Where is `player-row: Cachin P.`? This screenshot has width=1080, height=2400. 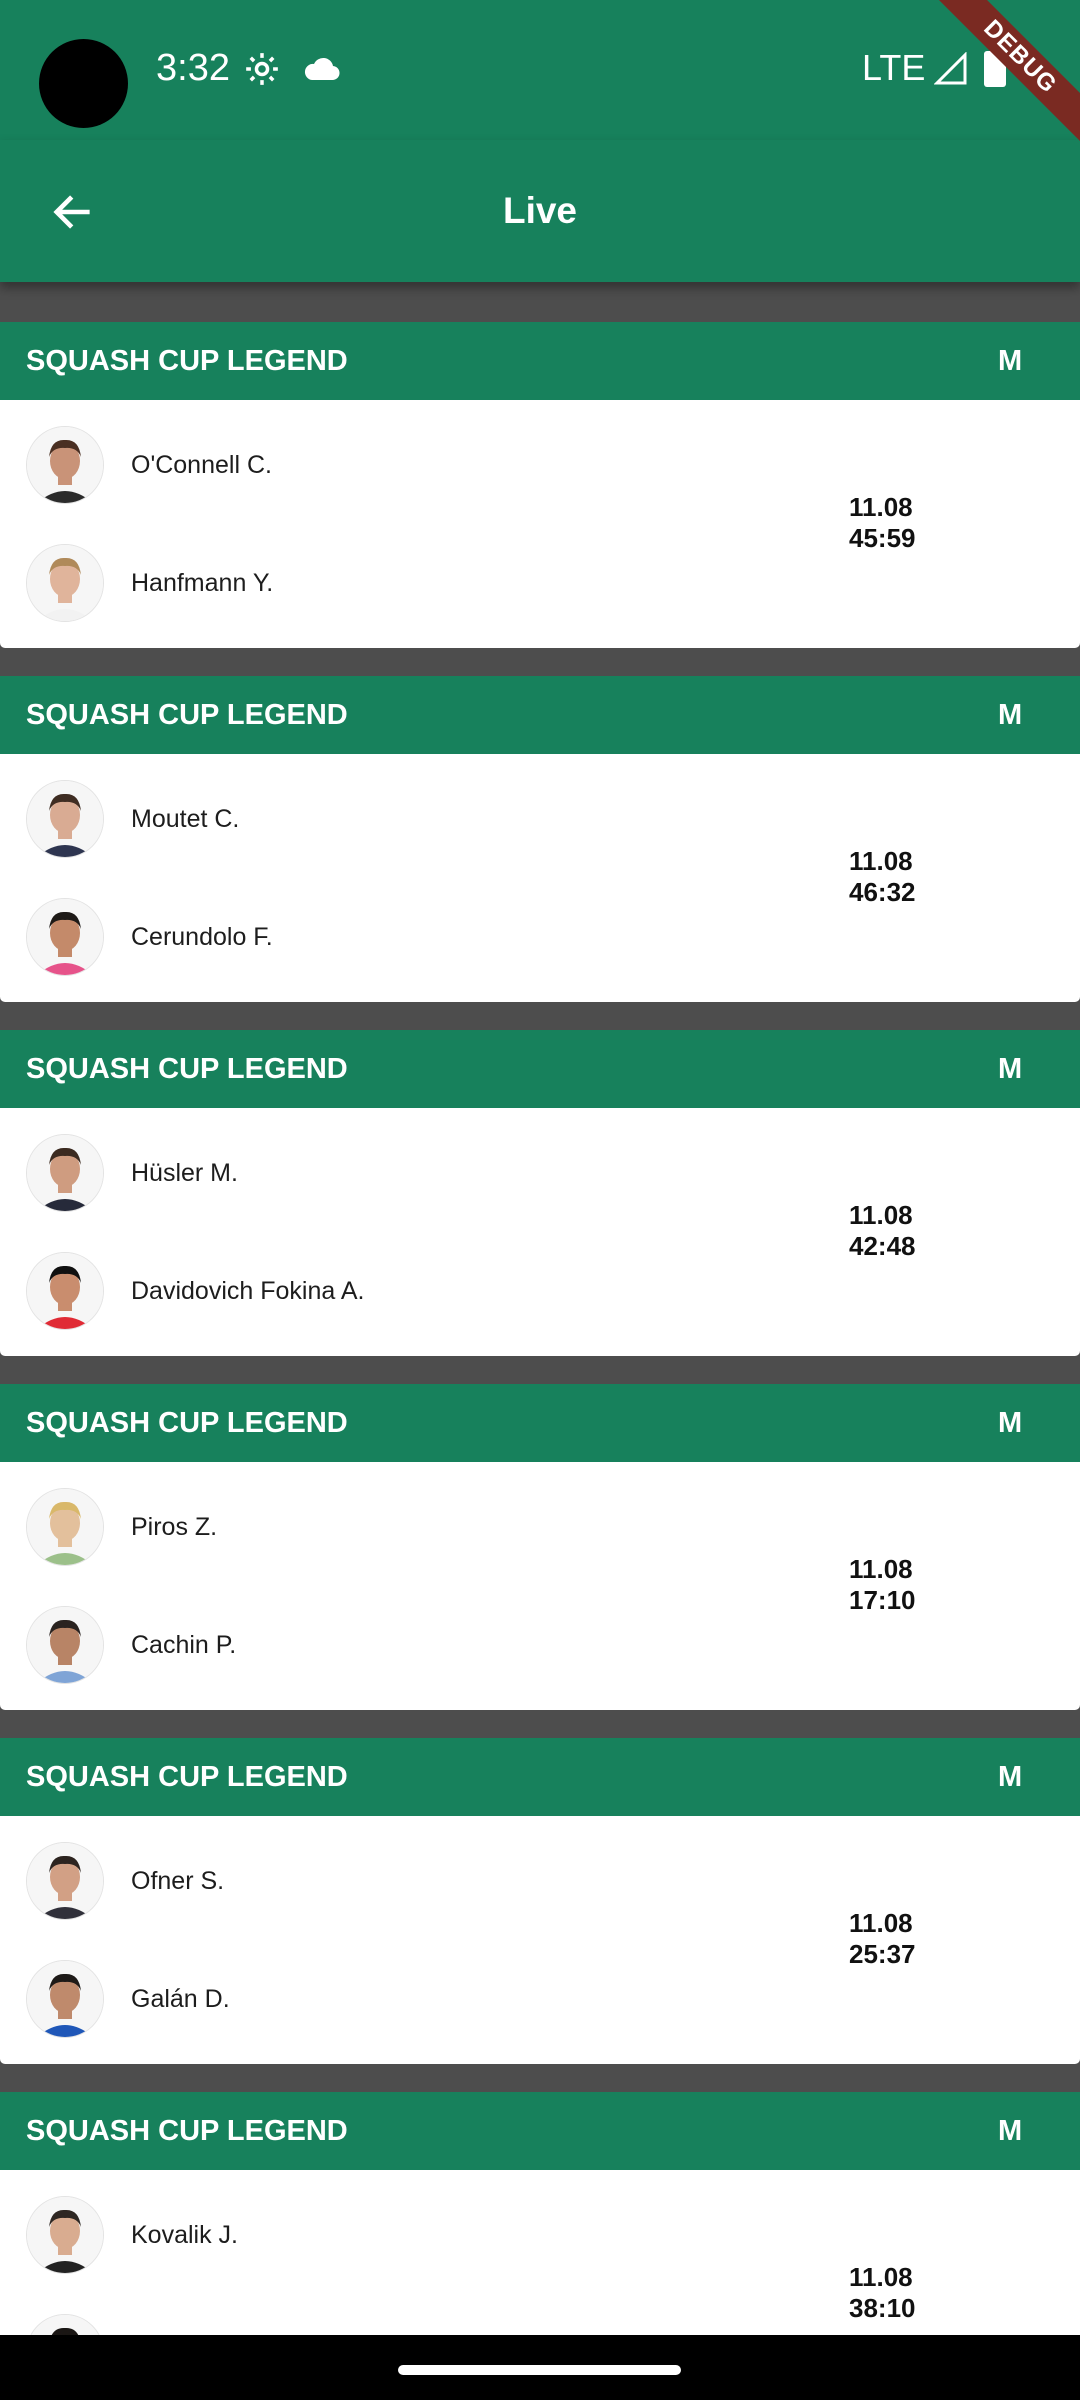
player-row: Cachin P. is located at coordinates (131, 1645).